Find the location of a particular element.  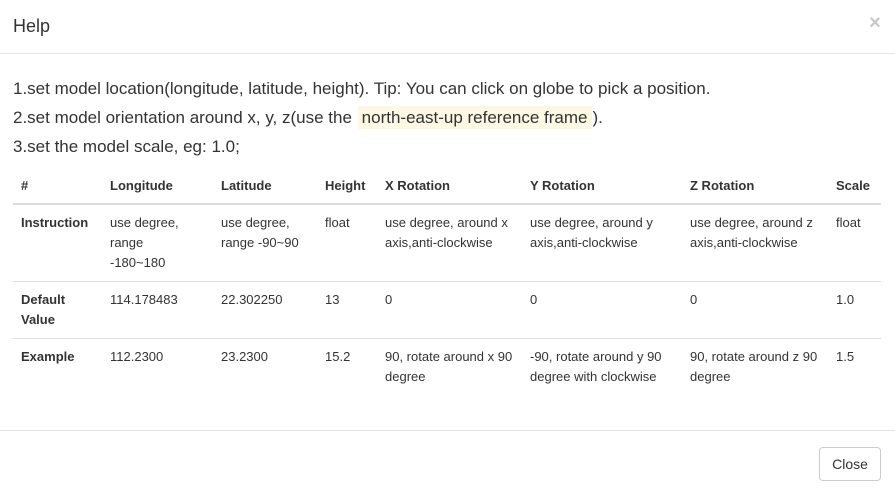

dialog-footer: Close is located at coordinates (447, 461).